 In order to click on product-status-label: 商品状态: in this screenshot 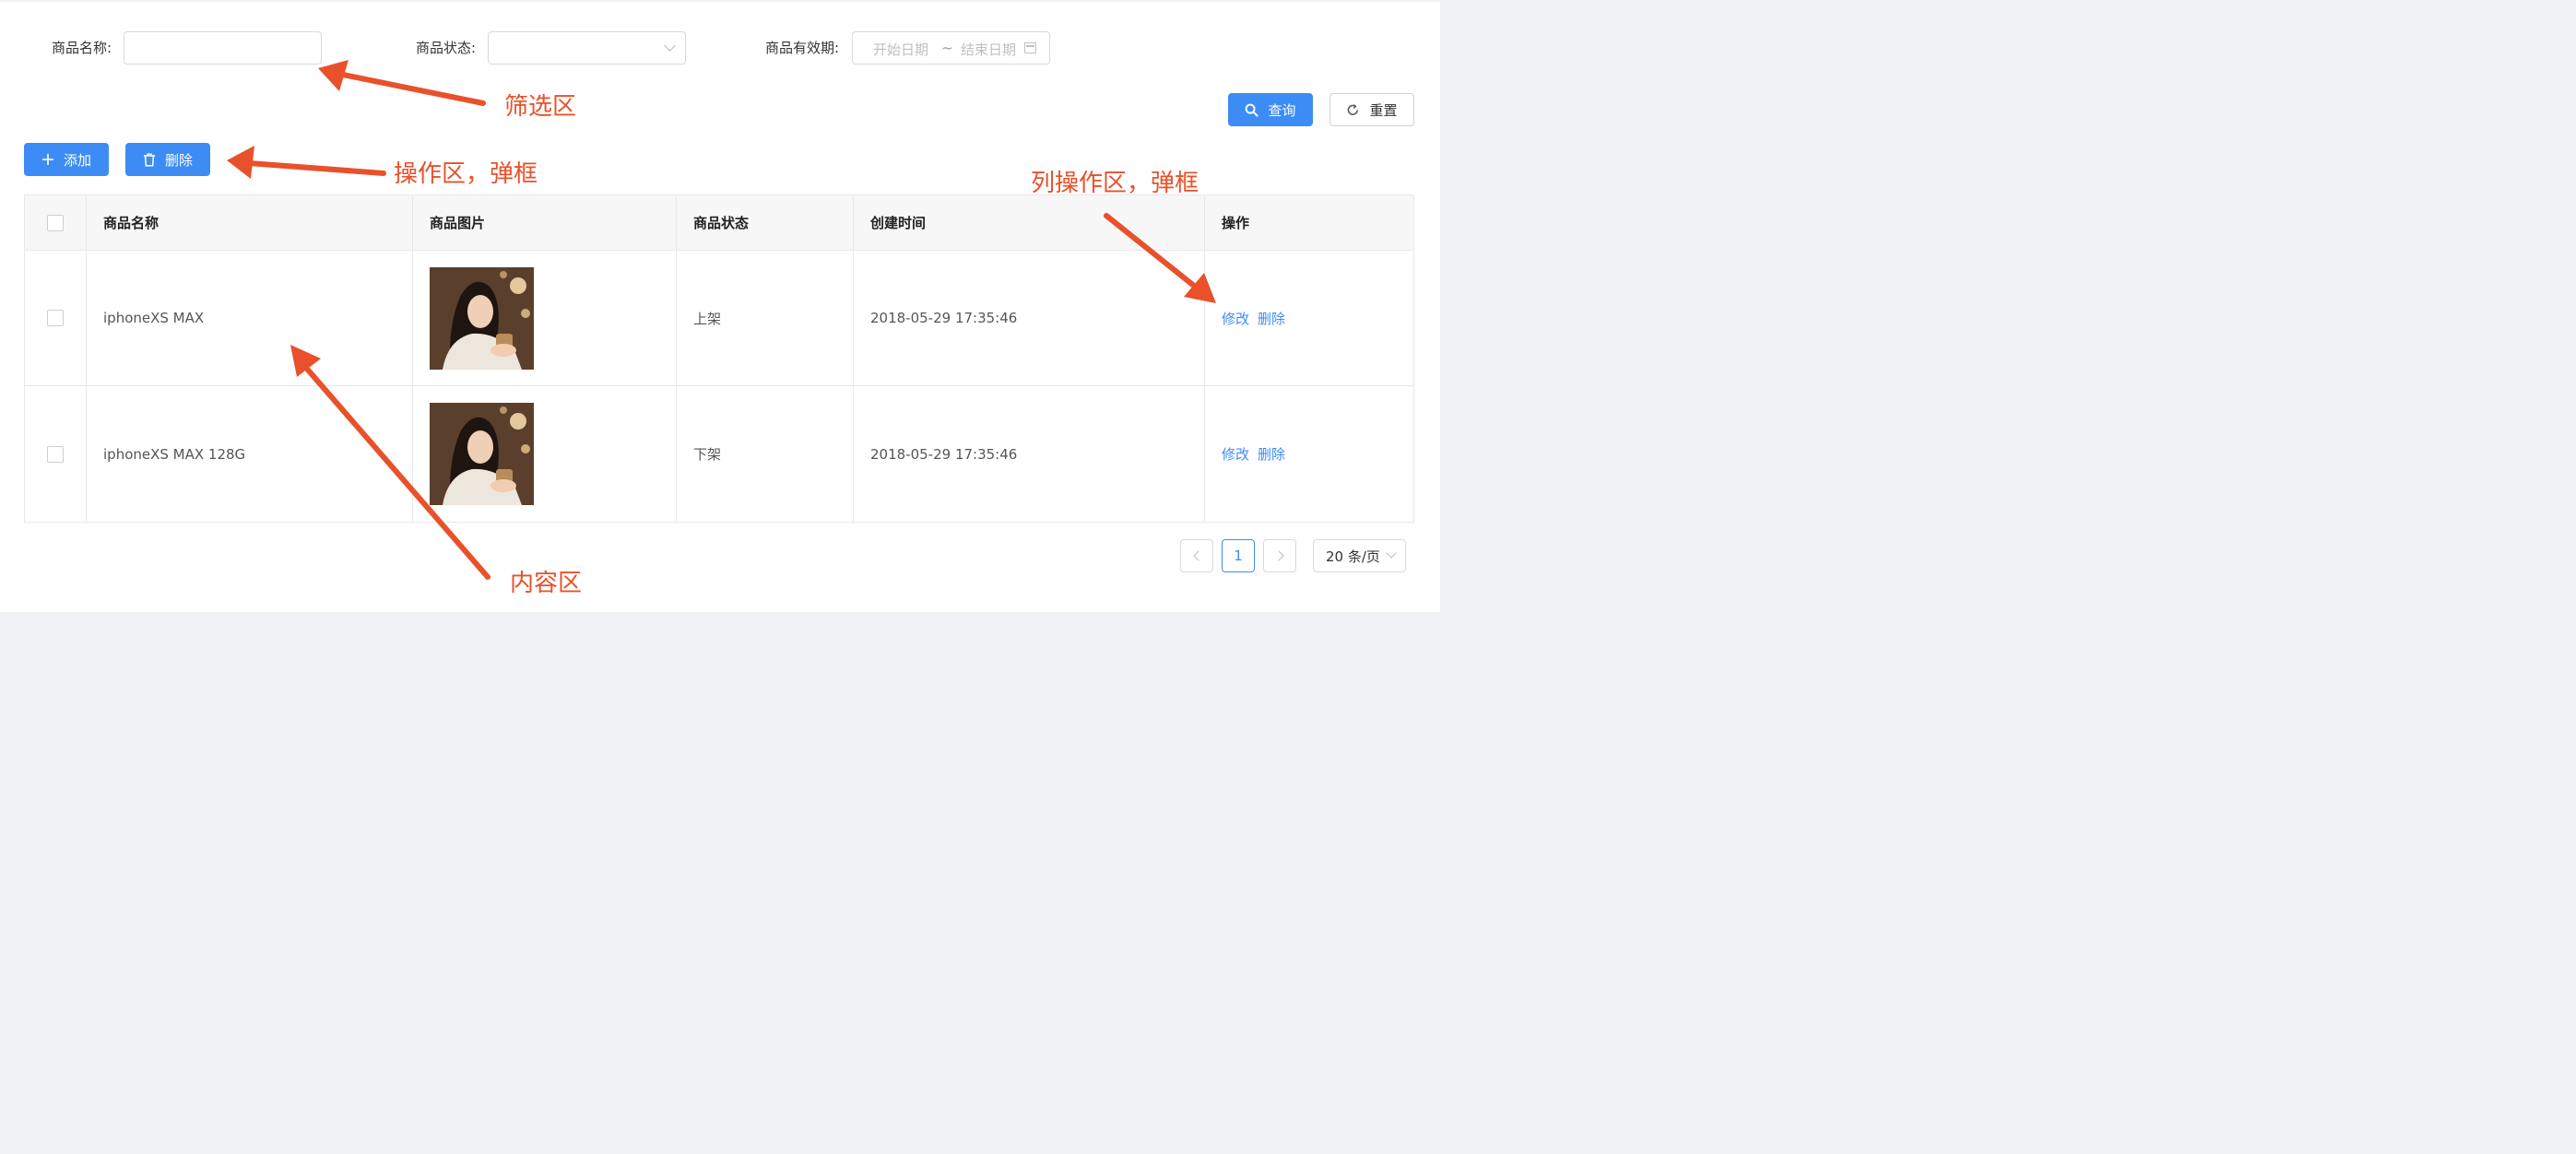, I will do `click(446, 48)`.